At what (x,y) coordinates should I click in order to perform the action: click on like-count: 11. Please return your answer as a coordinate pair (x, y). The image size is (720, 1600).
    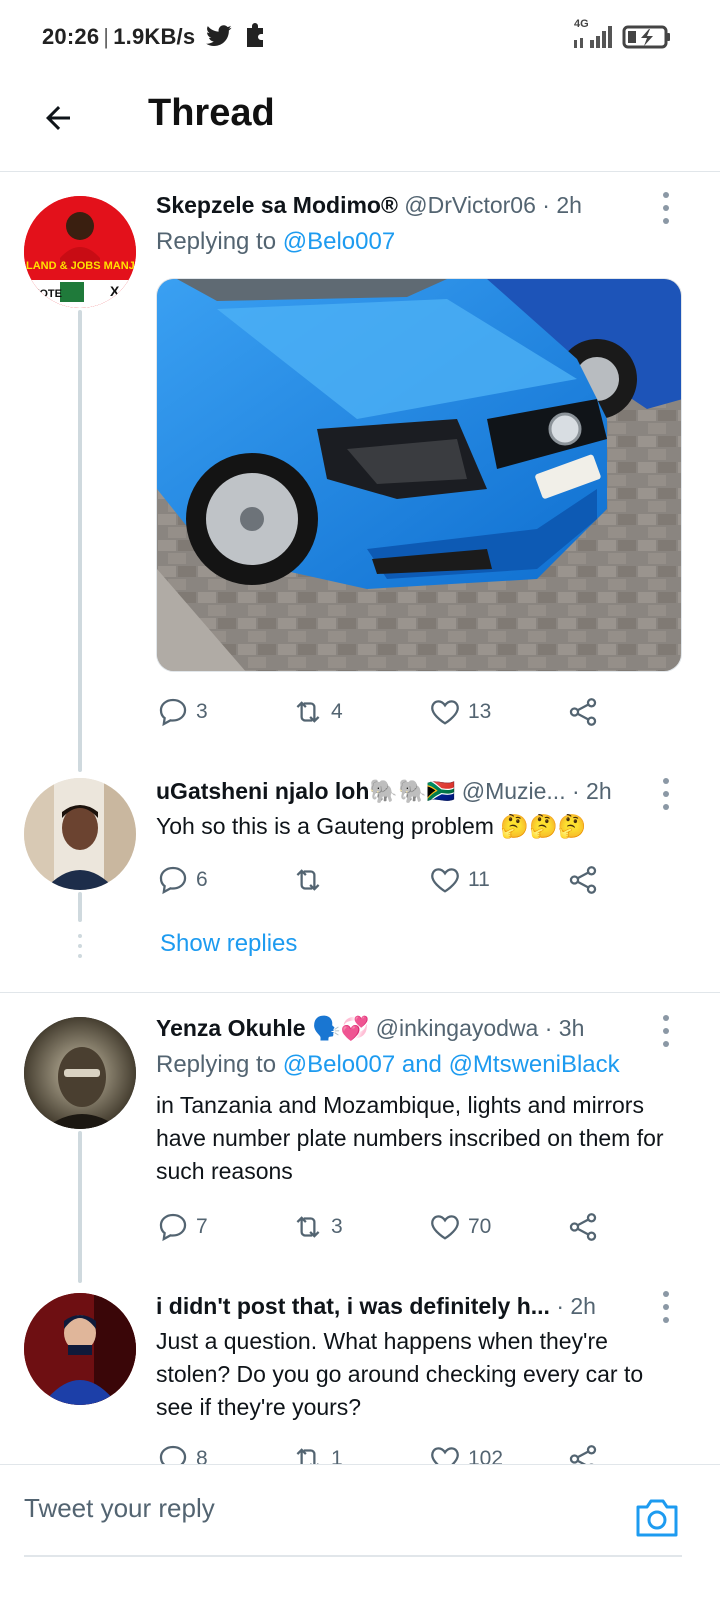
    Looking at the image, I should click on (479, 879).